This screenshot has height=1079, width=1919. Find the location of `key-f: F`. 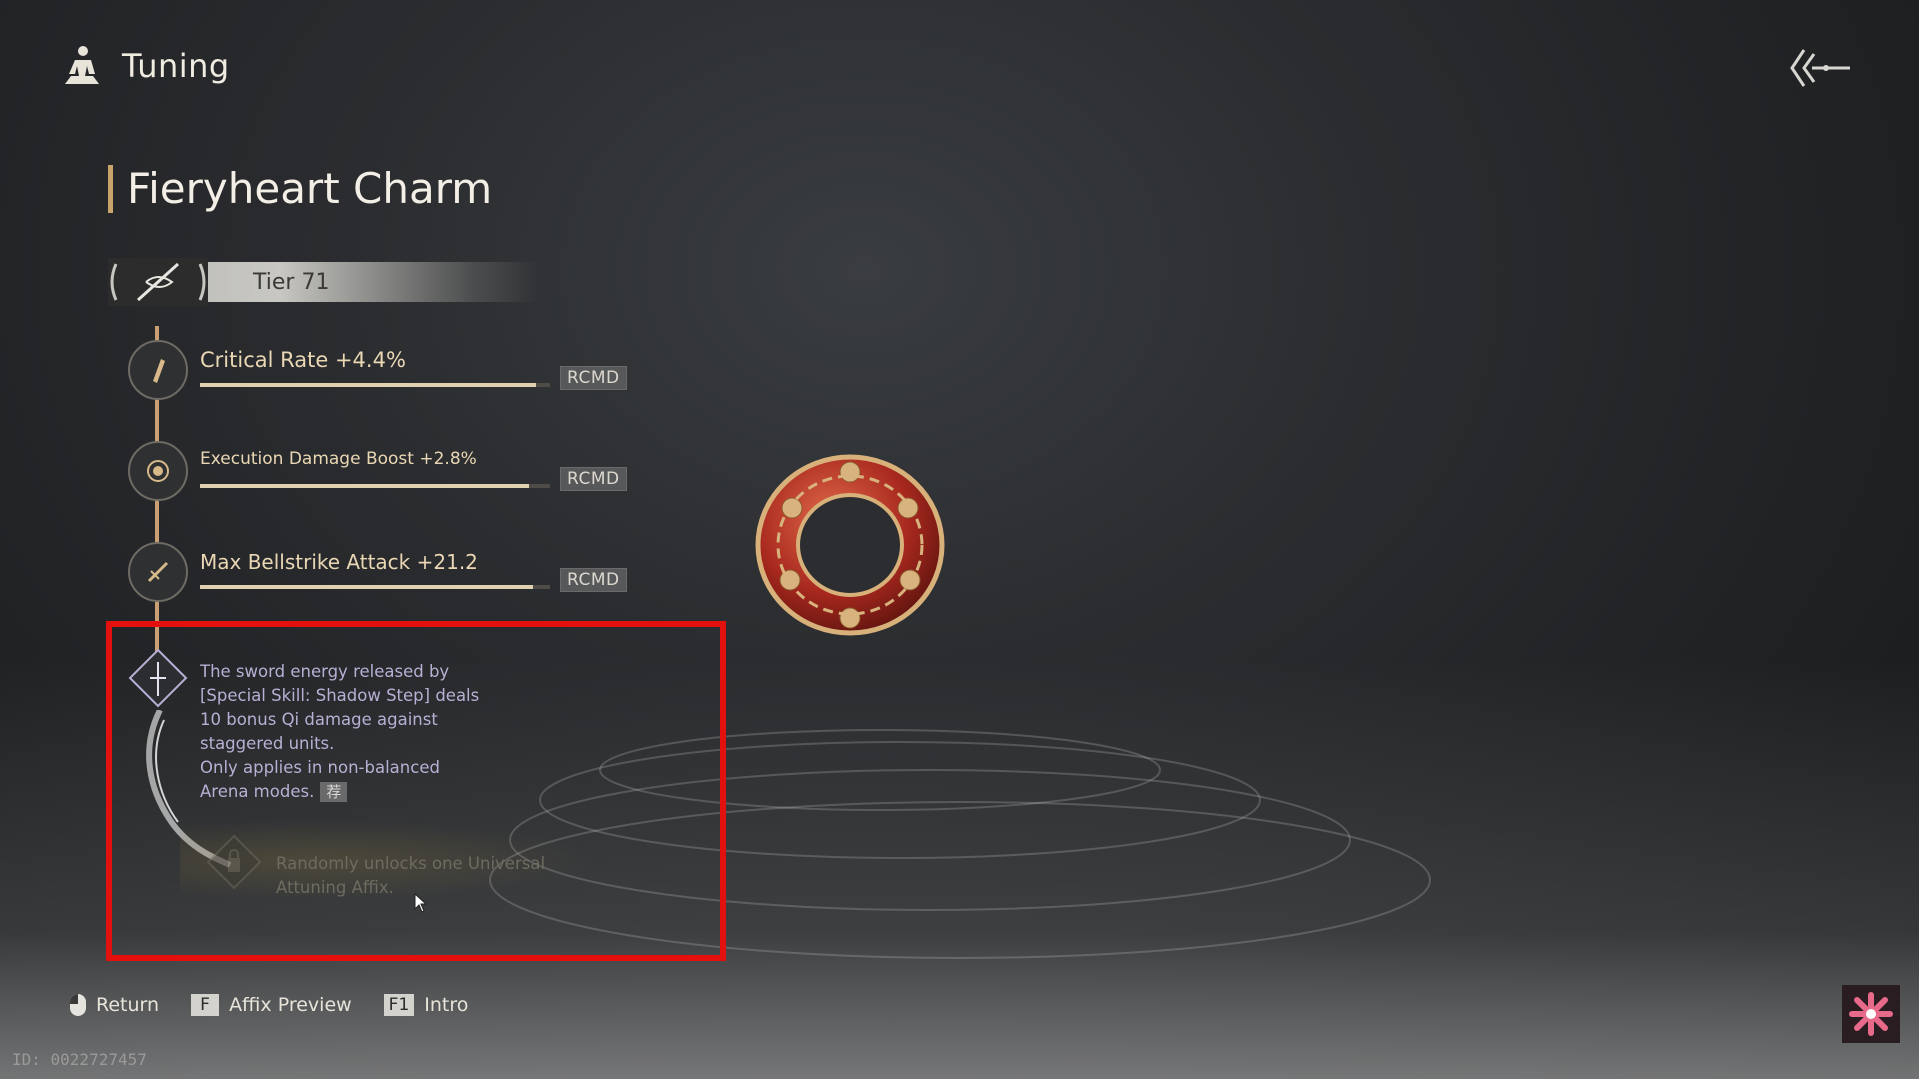

key-f: F is located at coordinates (205, 1005).